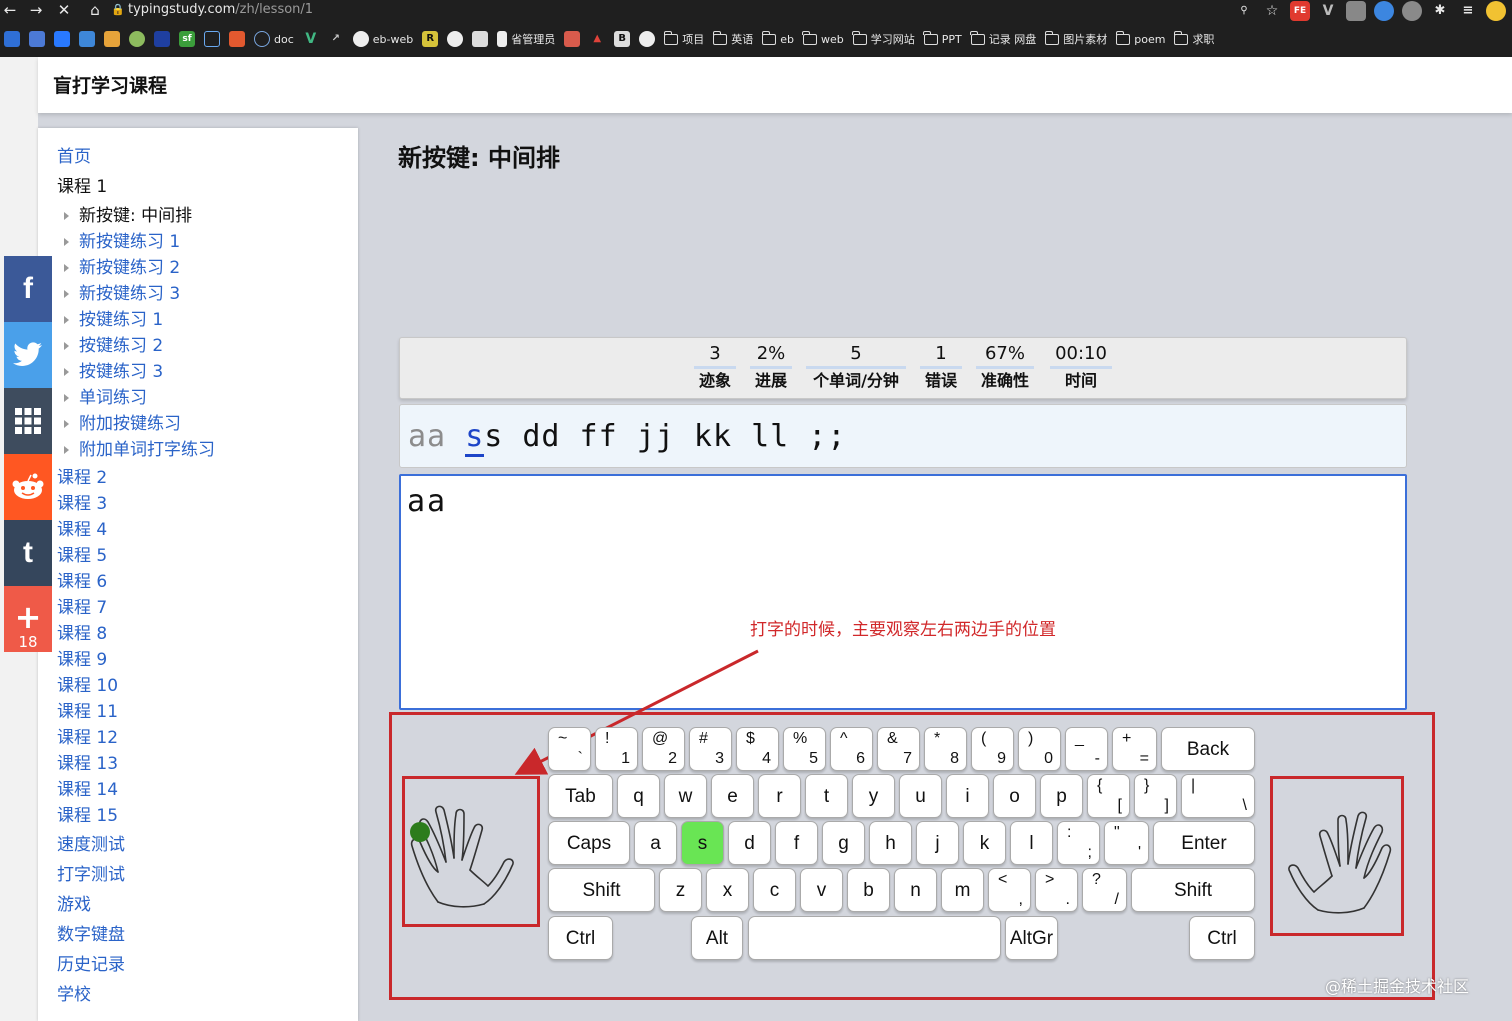 The height and width of the screenshot is (1021, 1512). Describe the element at coordinates (777, 38) in the screenshot. I see `bookmark-folder: eb` at that location.